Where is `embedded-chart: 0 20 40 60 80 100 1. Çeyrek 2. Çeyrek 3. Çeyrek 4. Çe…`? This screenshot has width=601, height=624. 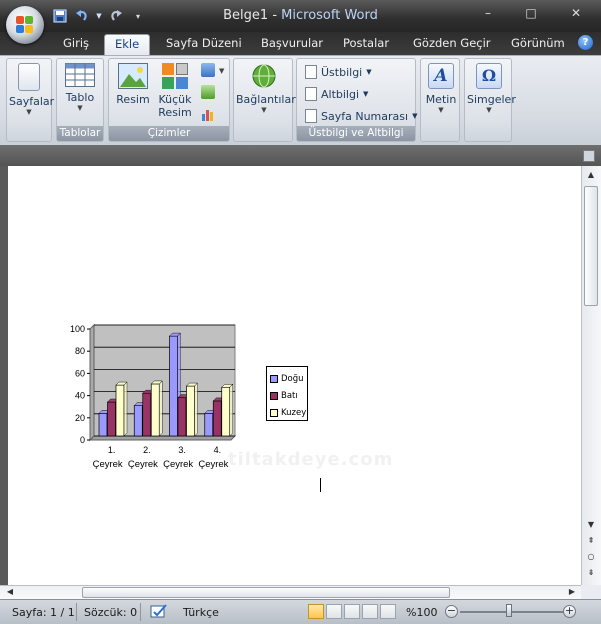
embedded-chart: 0 20 40 60 80 100 1. Çeyrek 2. Çeyrek 3. Çeyrek 4. Çe… is located at coordinates (153, 396).